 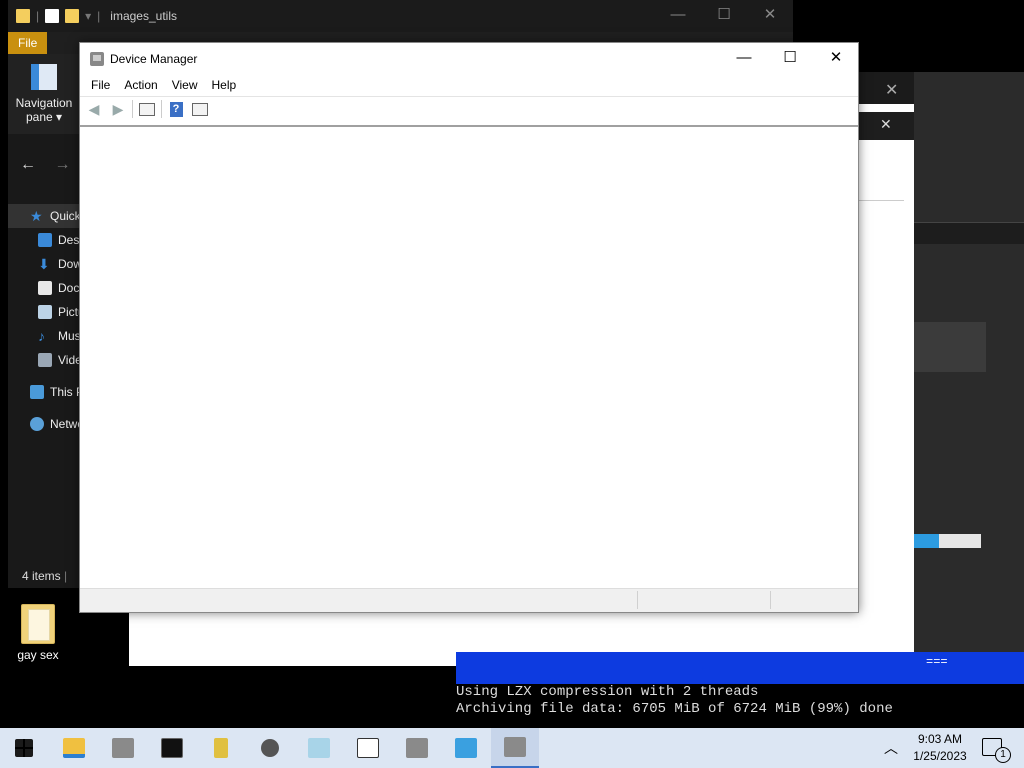 I want to click on desktop-icon, so click(x=45, y=240).